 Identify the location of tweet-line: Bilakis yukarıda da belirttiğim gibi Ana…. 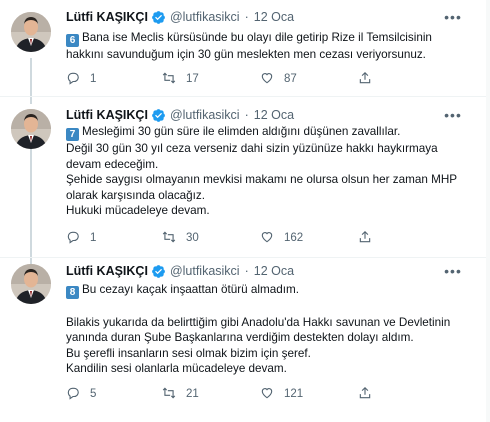
(258, 322).